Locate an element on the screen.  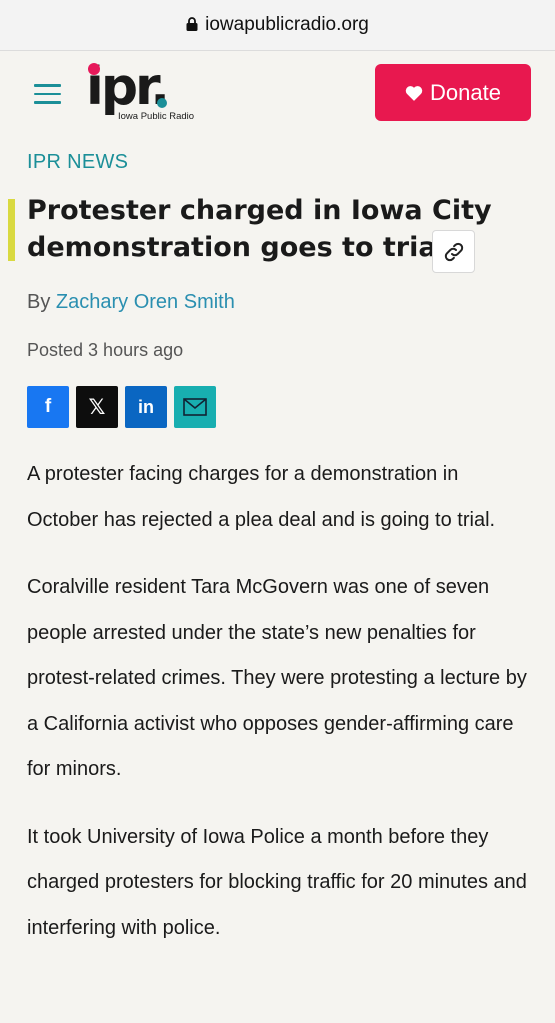
donate-label: Donate is located at coordinates (465, 92).